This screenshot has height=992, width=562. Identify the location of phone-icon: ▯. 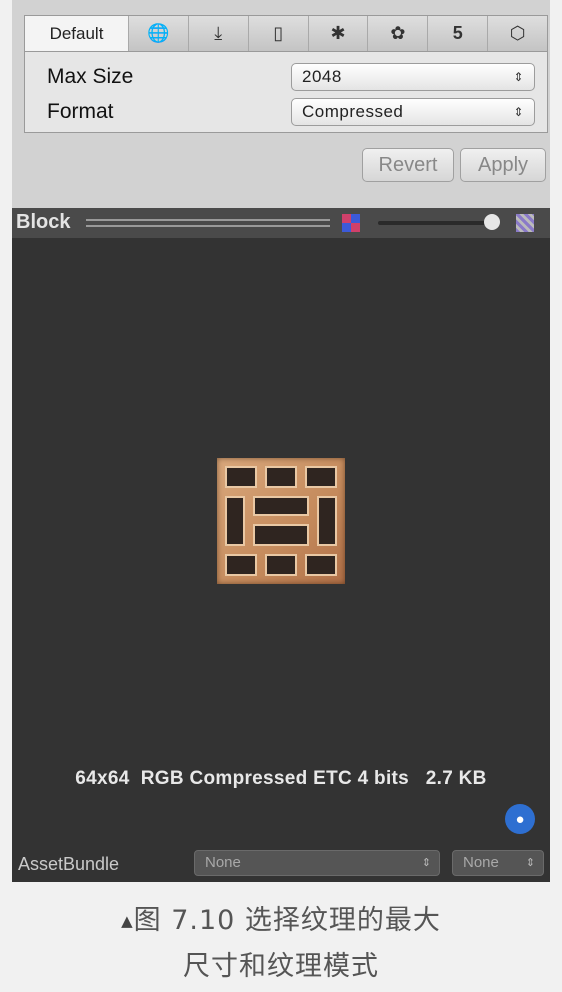
(278, 33).